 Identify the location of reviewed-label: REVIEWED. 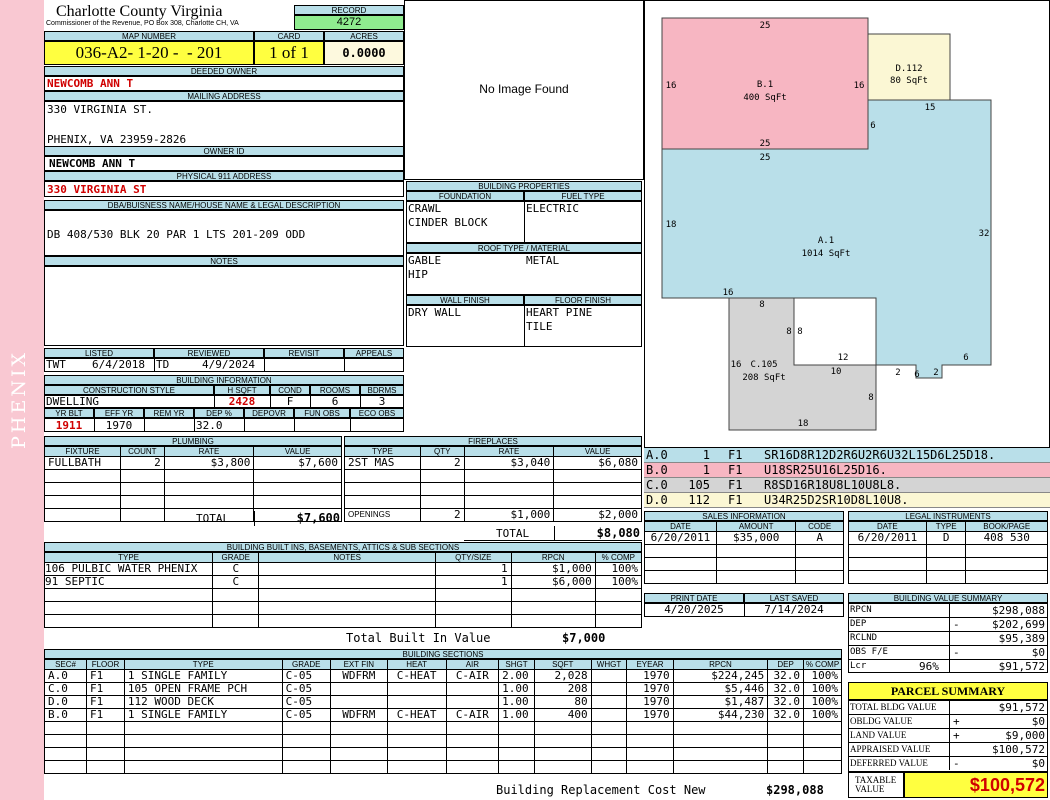
(209, 353).